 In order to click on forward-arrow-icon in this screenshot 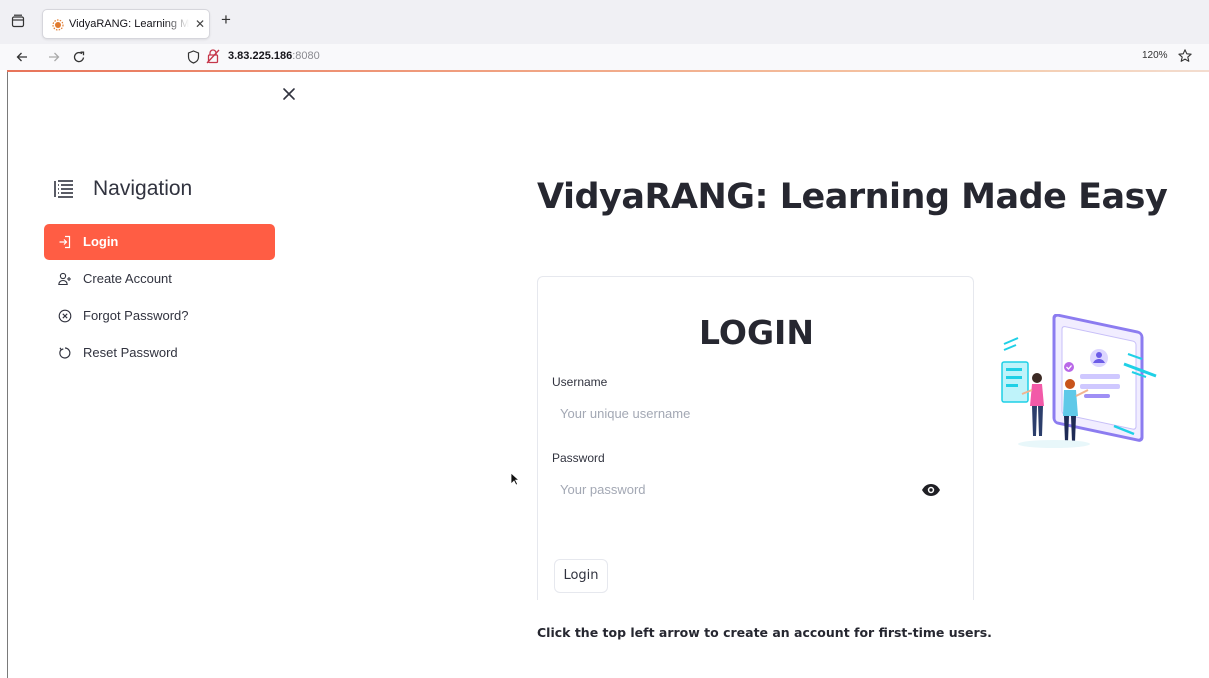, I will do `click(54, 57)`.